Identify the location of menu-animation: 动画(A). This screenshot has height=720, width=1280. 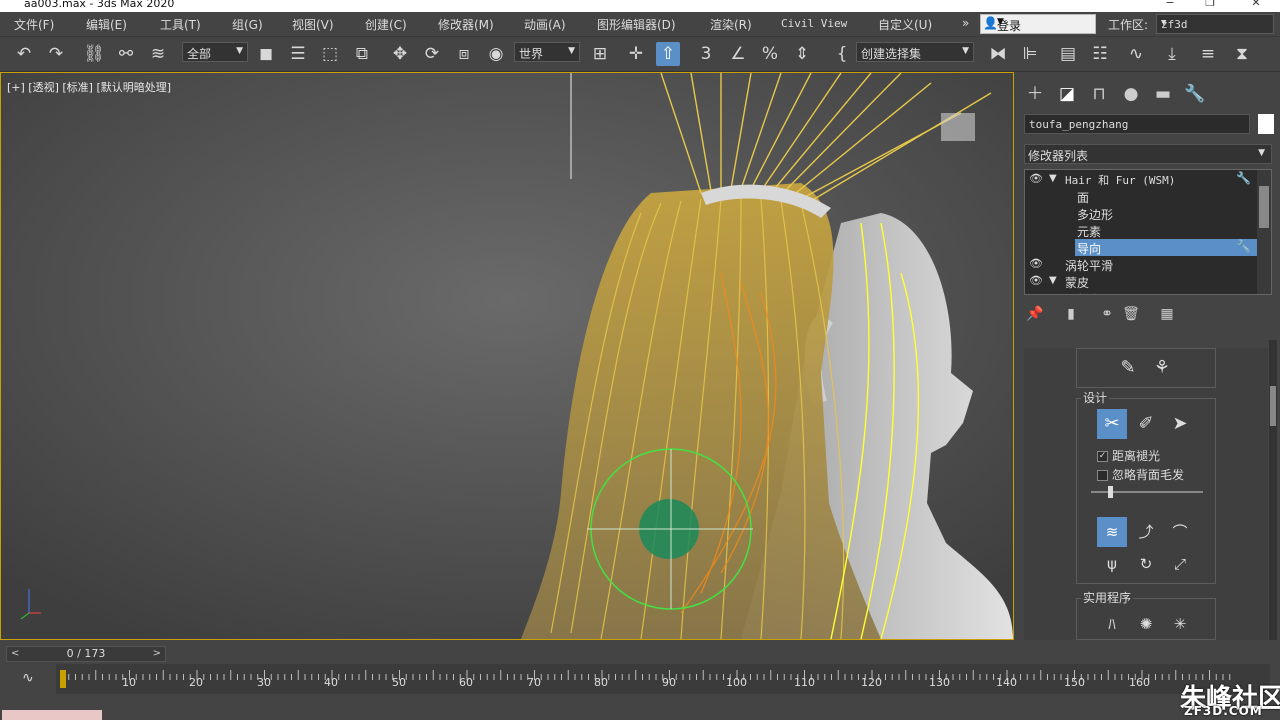
(545, 24).